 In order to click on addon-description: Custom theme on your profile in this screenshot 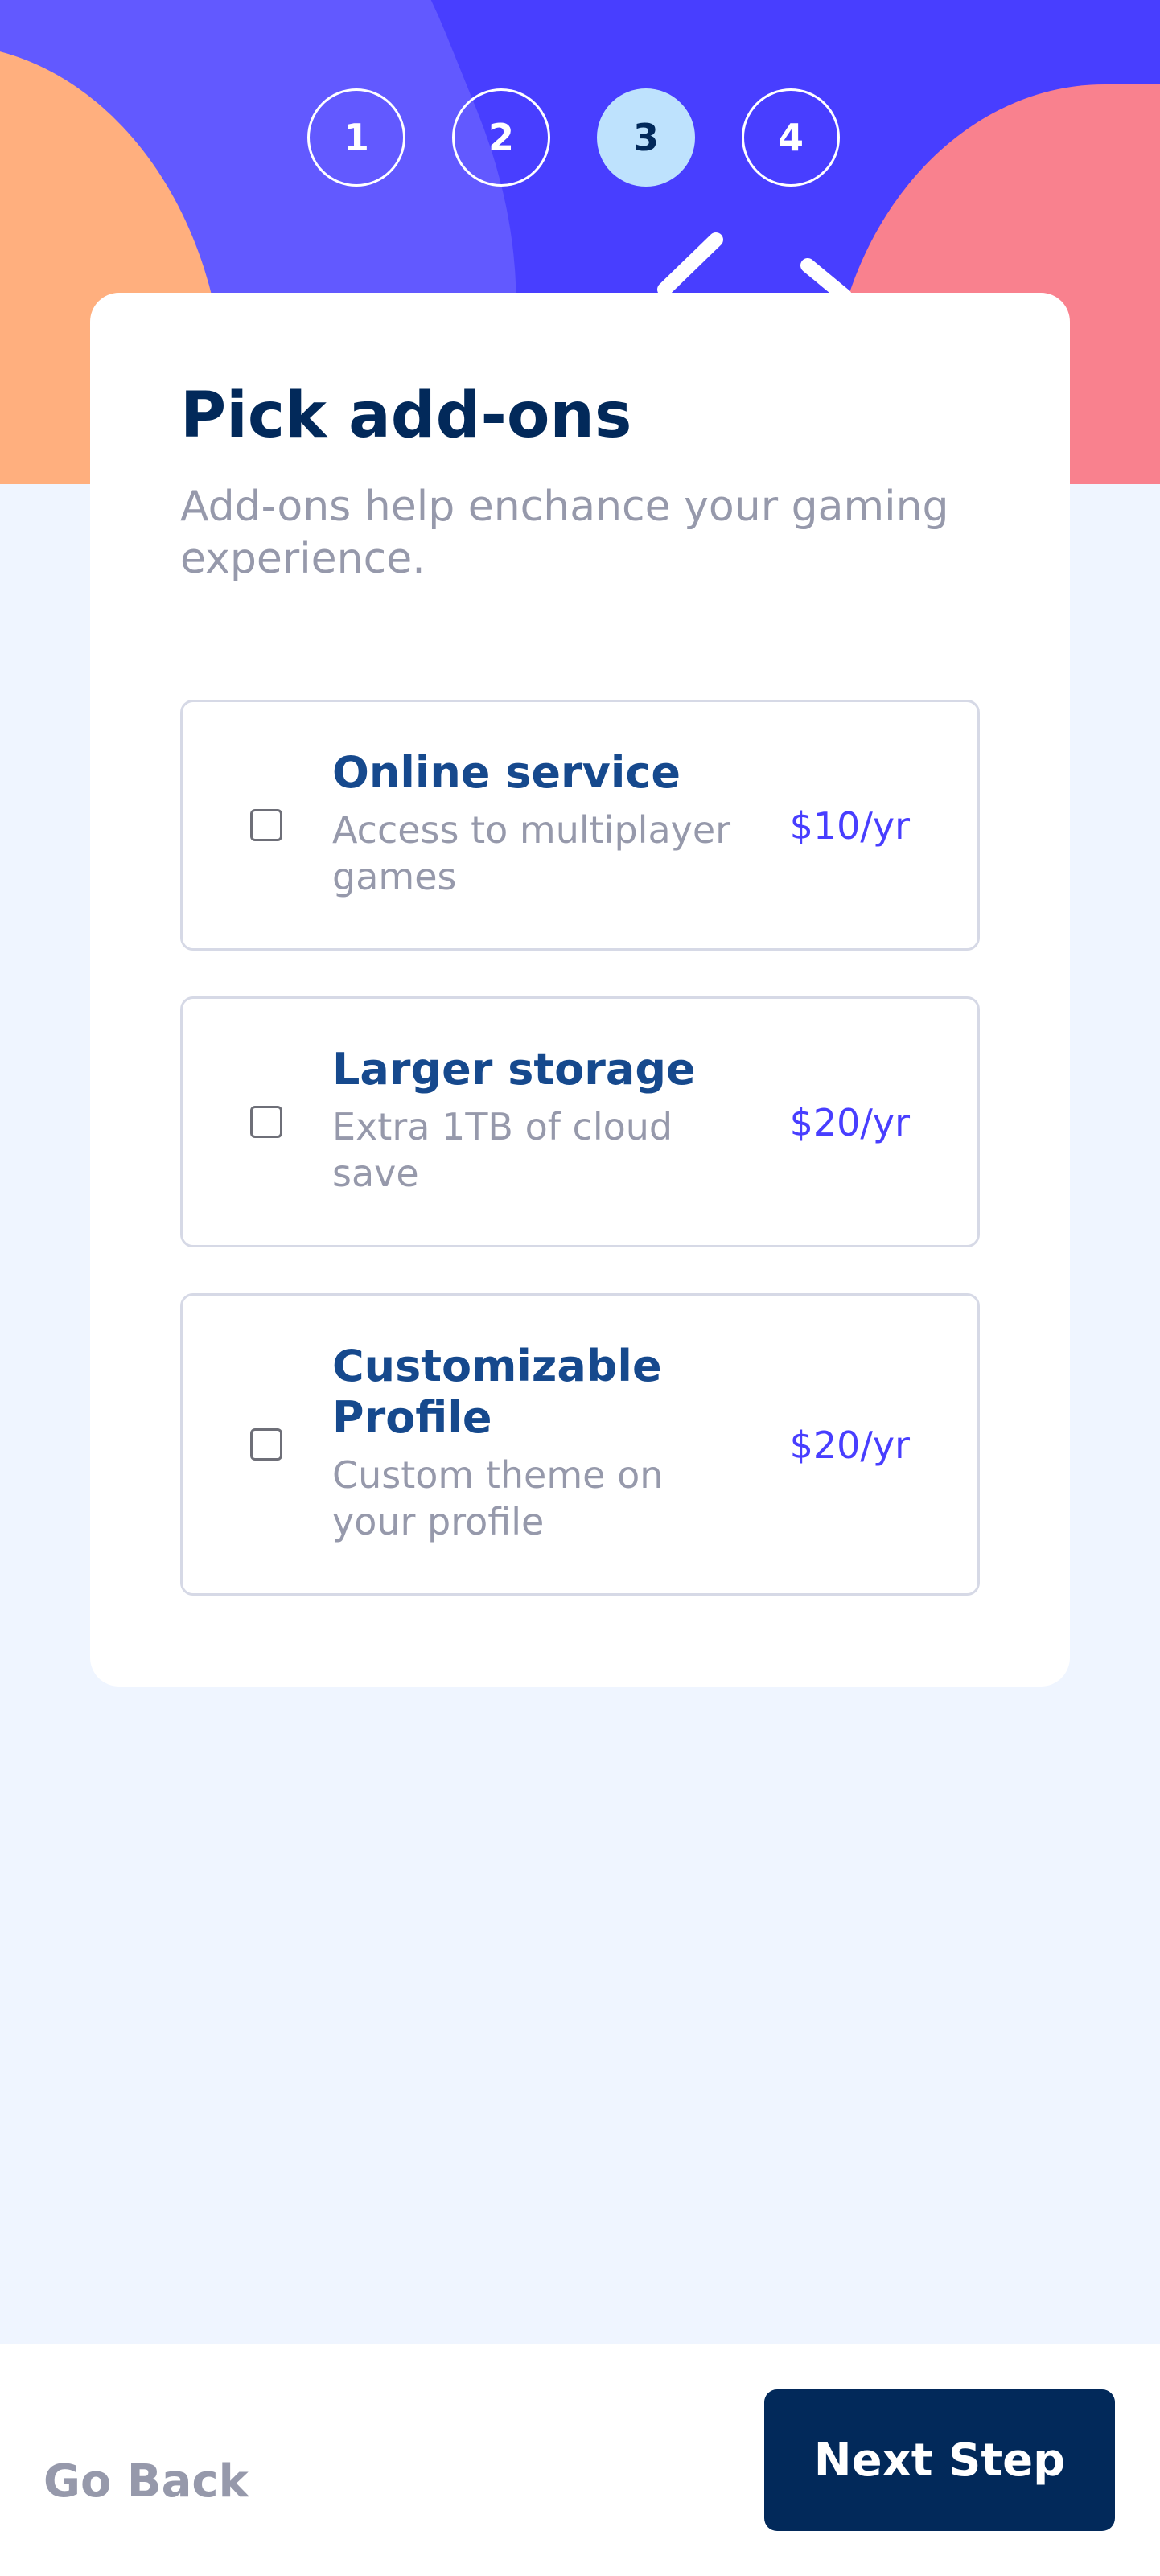, I will do `click(498, 1498)`.